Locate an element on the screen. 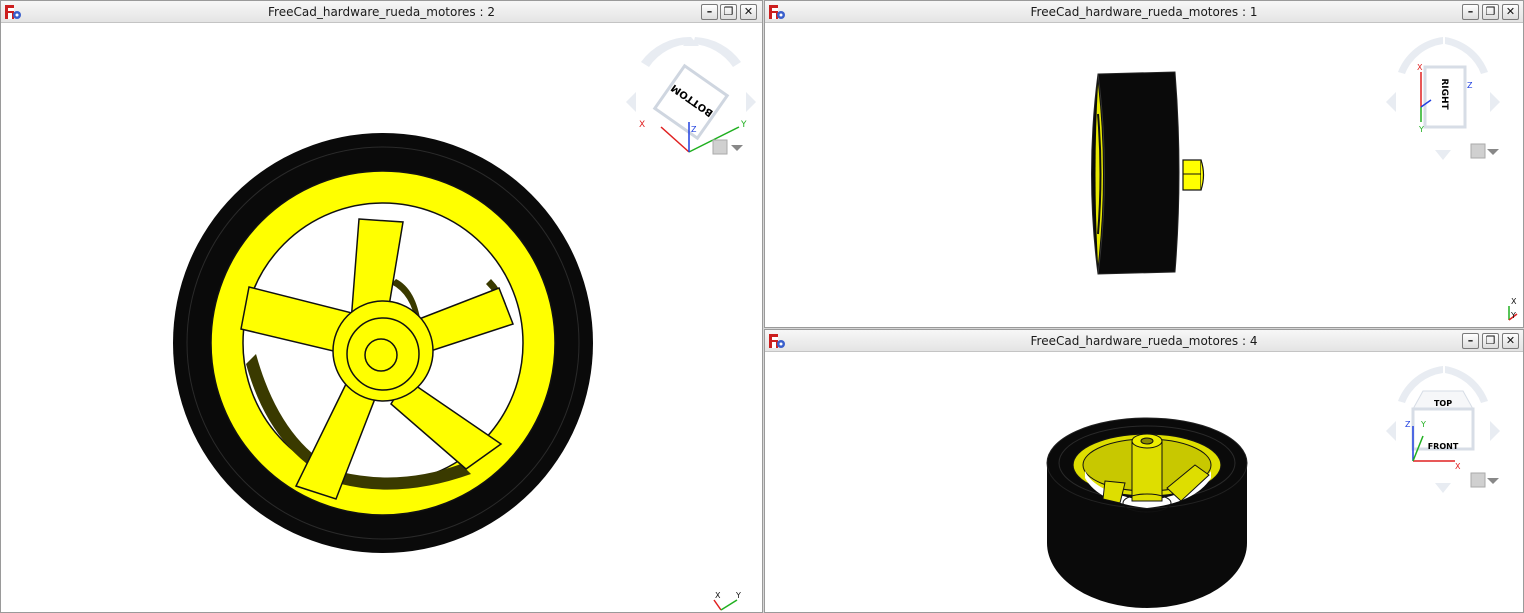 The width and height of the screenshot is (1524, 613). cube-face-top-label: TOP is located at coordinates (1443, 403).